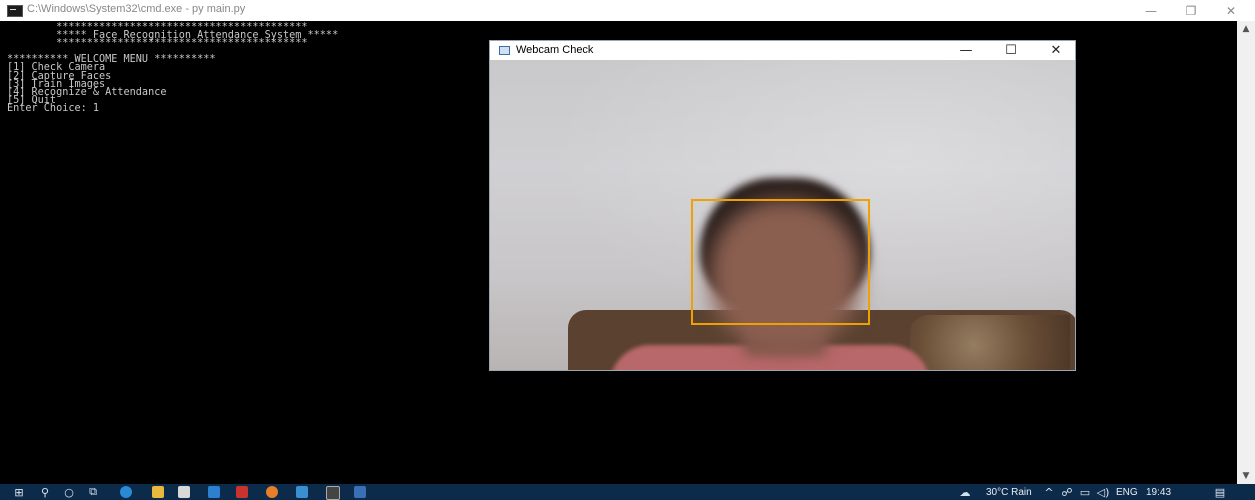 This screenshot has width=1255, height=500. I want to click on cortana-icon: ○, so click(69, 492).